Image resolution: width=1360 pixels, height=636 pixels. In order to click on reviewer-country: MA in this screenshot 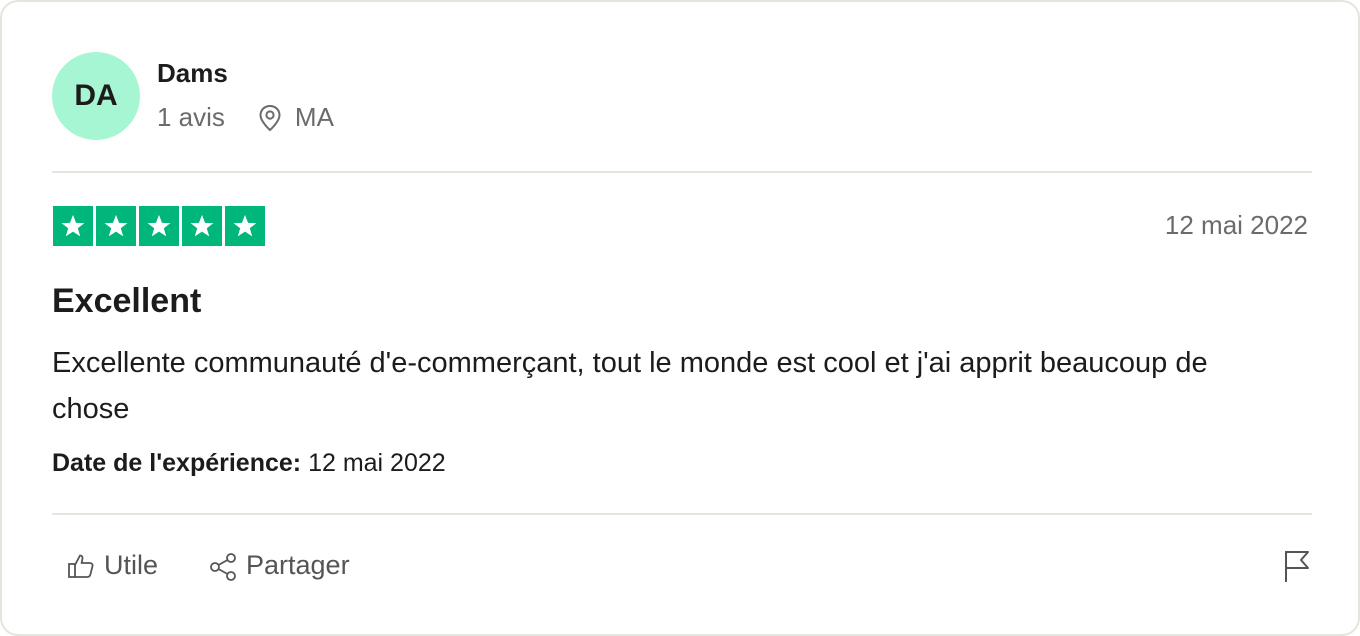, I will do `click(314, 117)`.